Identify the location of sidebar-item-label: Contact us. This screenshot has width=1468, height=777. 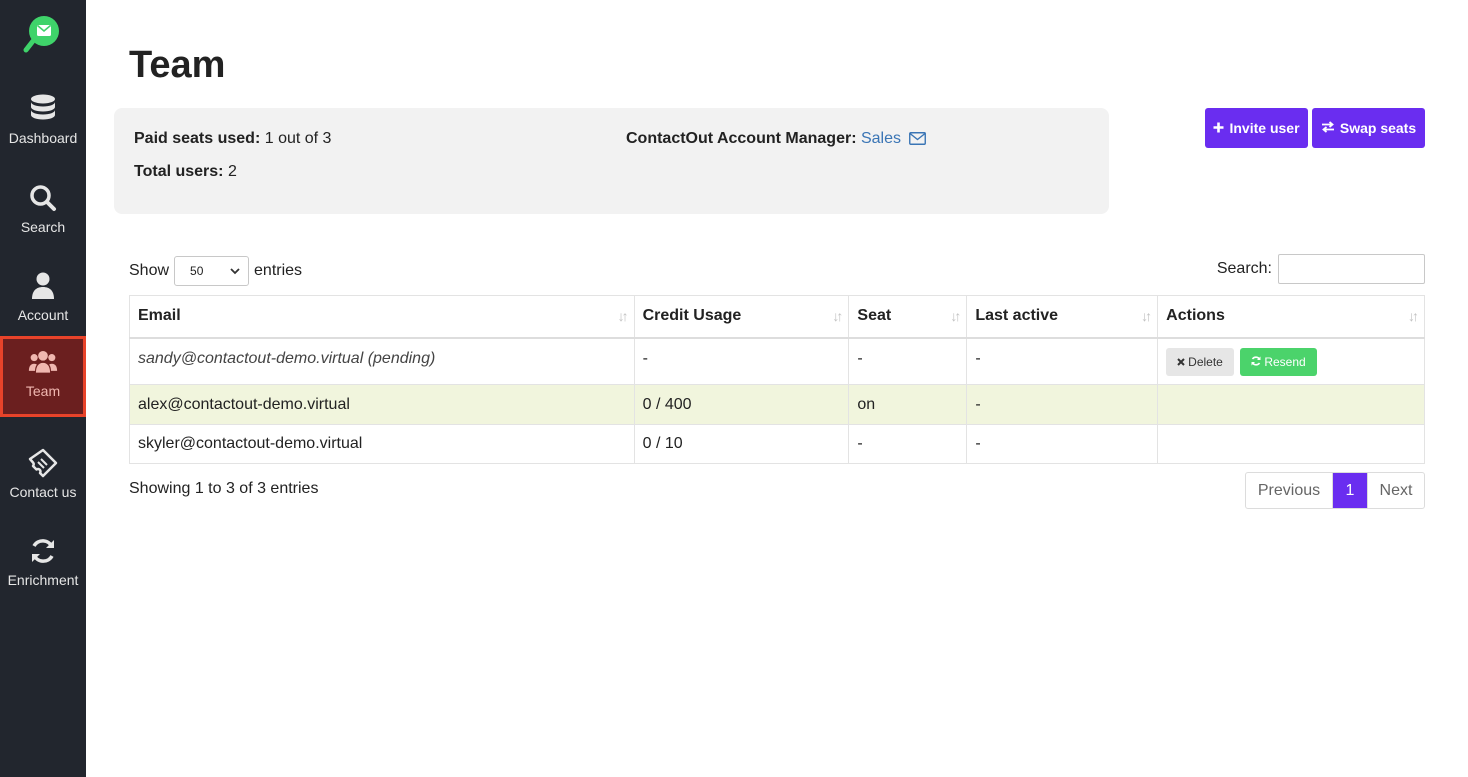
(43, 492).